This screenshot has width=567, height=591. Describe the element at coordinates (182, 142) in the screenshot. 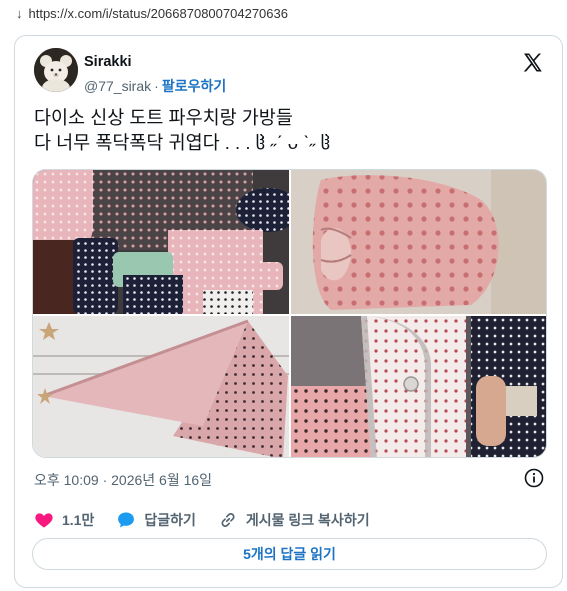

I see `tweet-text-line-2: 다 너무 폭닥폭닥 귀엽다 . . . ჱ̒ ˶ˊ ᴗ ˋ˶ ჱ` at that location.